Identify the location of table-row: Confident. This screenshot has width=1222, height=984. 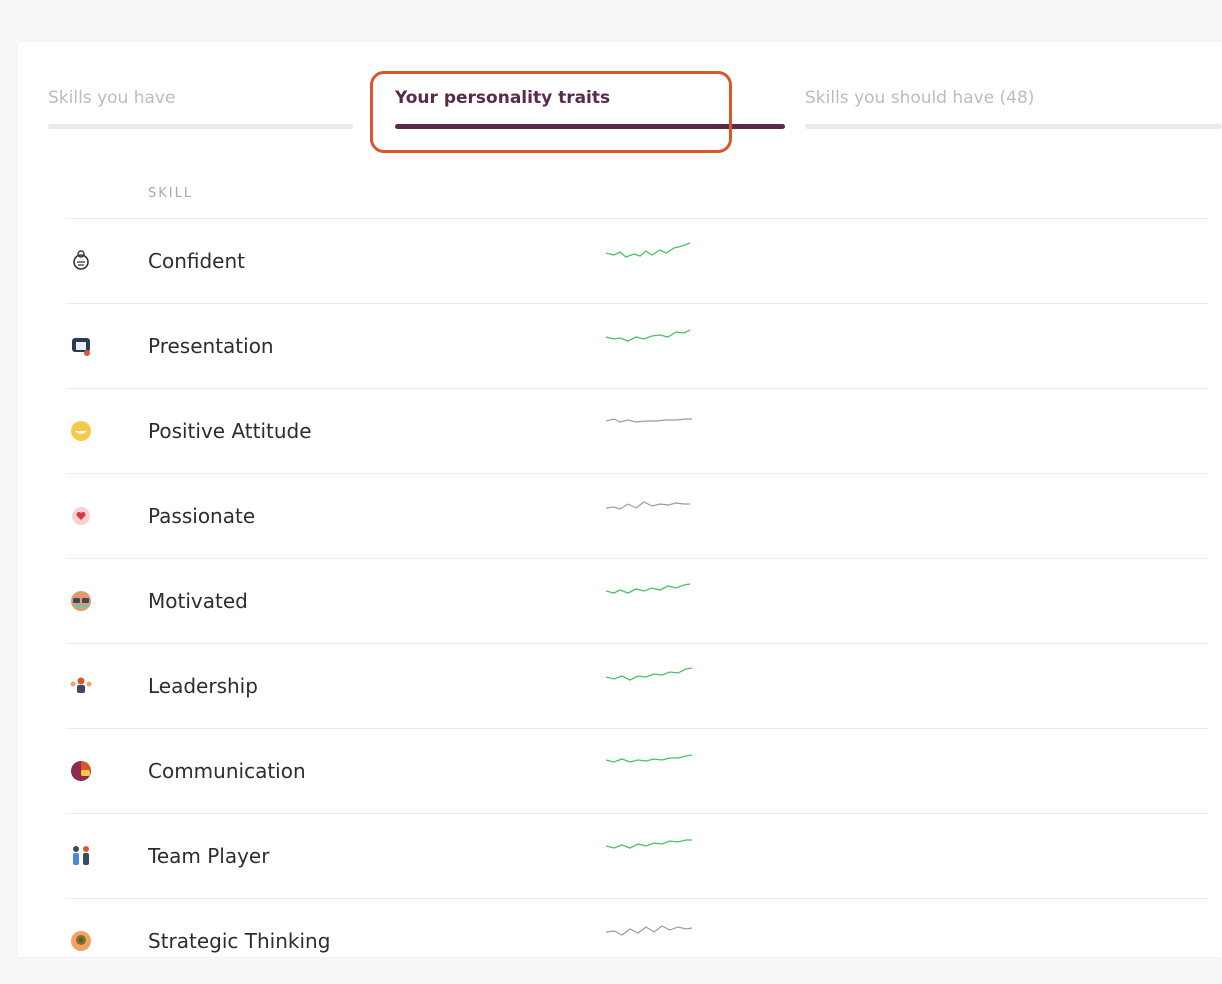
(637, 261).